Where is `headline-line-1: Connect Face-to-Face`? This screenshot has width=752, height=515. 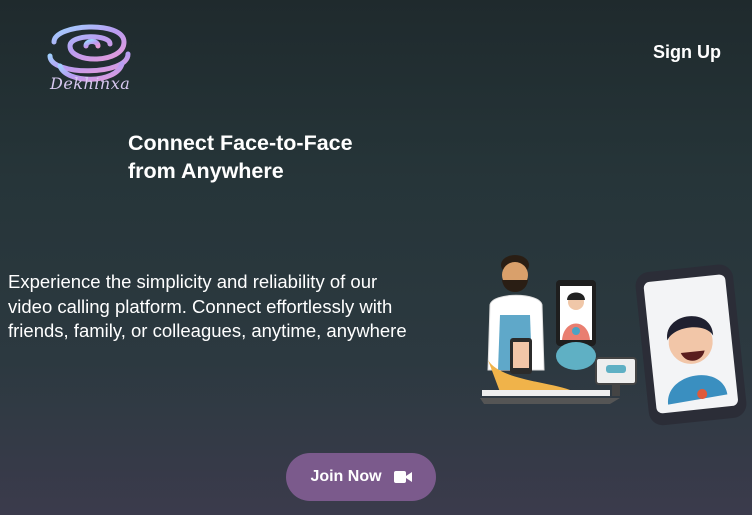 headline-line-1: Connect Face-to-Face is located at coordinates (240, 143).